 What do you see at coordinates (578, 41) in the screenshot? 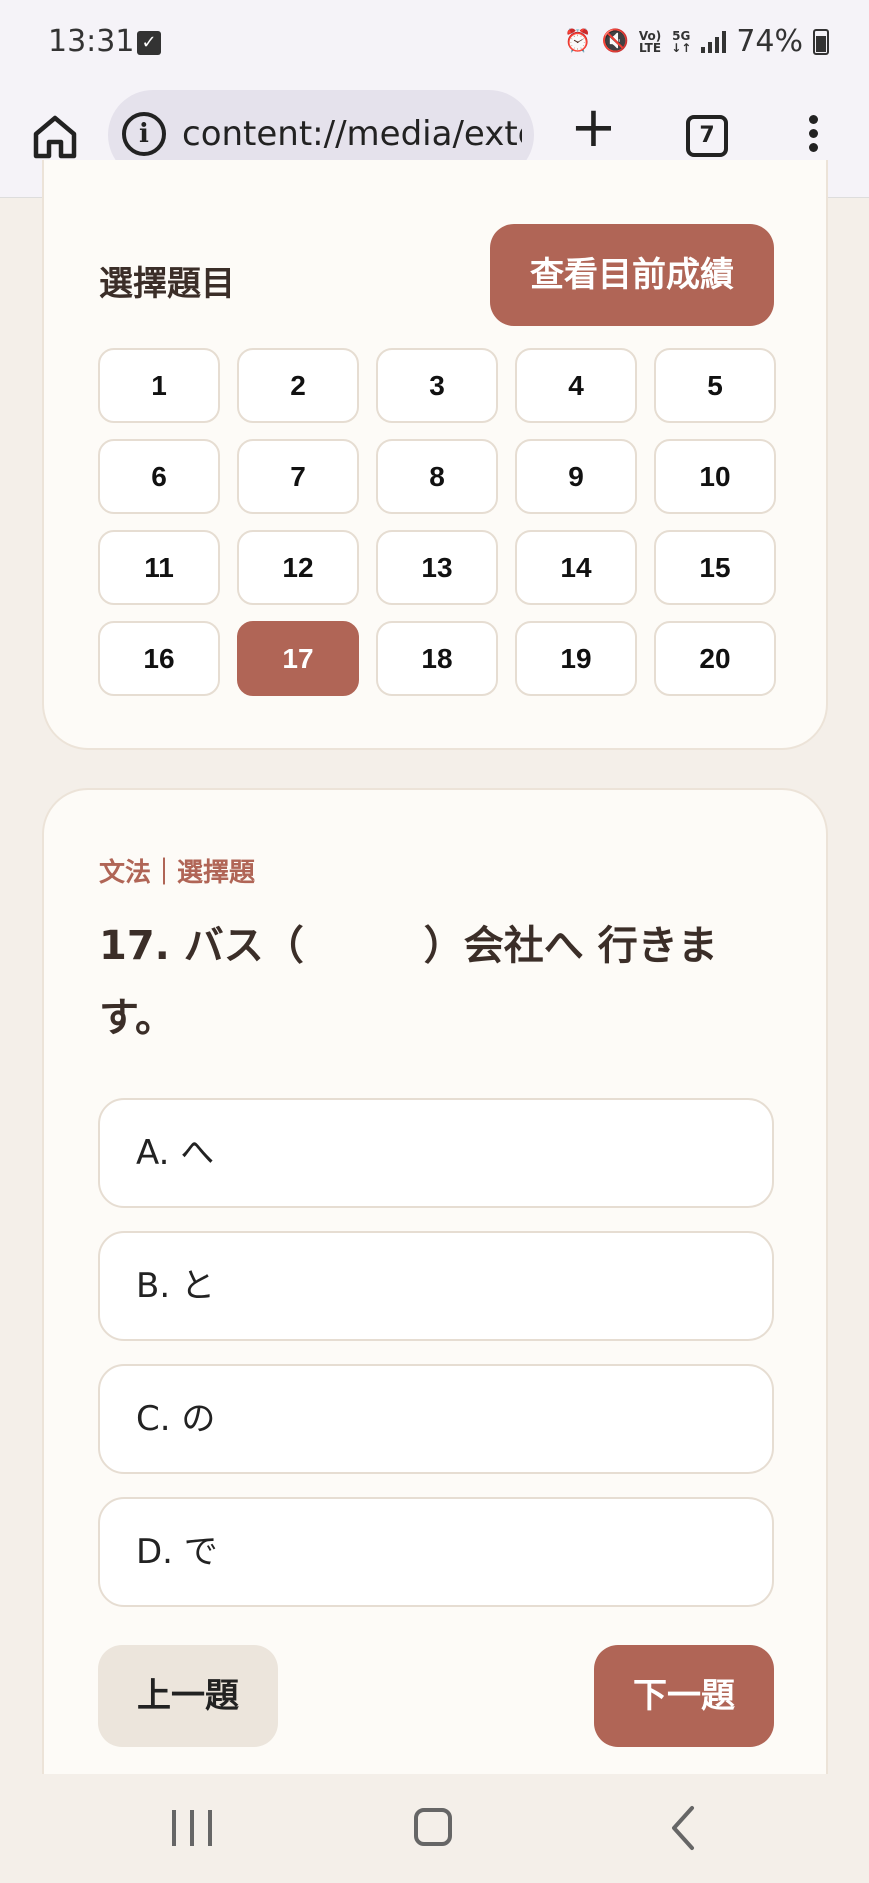
I see `alarm-icon: ⏰` at bounding box center [578, 41].